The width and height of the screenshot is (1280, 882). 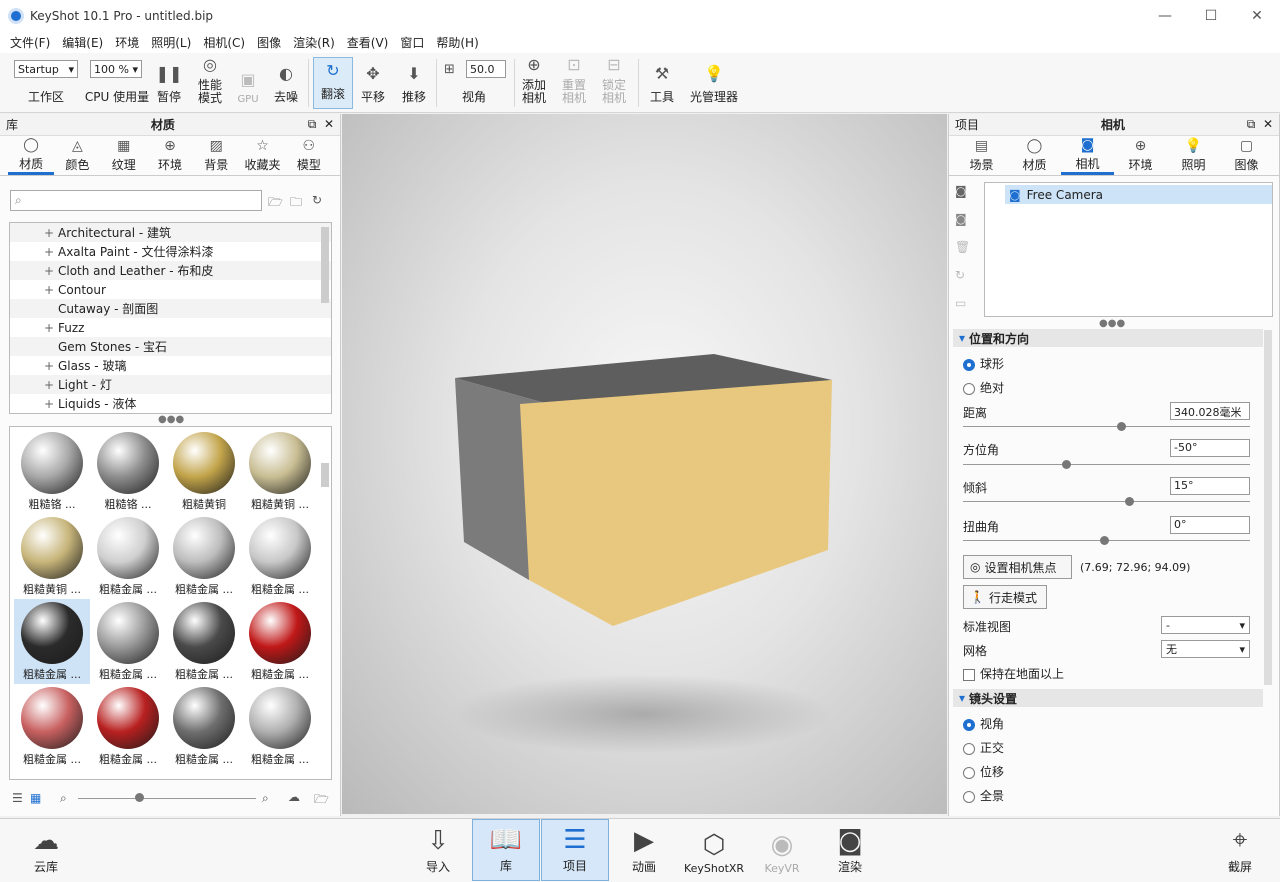 I want to click on lock-camera-button: ⊟ 锁定 相机, so click(x=614, y=82).